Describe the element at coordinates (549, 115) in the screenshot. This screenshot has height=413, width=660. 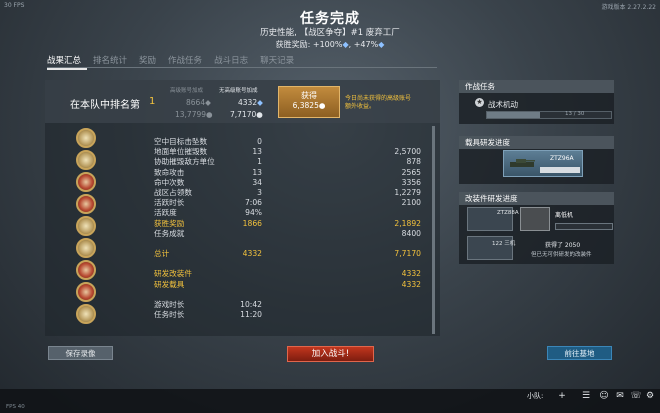
I see `mission-progress-bar` at that location.